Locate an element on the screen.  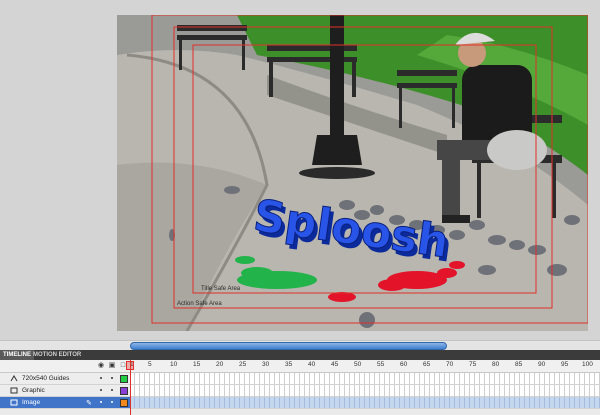
ruler-tick: 40 is located at coordinates (312, 364).